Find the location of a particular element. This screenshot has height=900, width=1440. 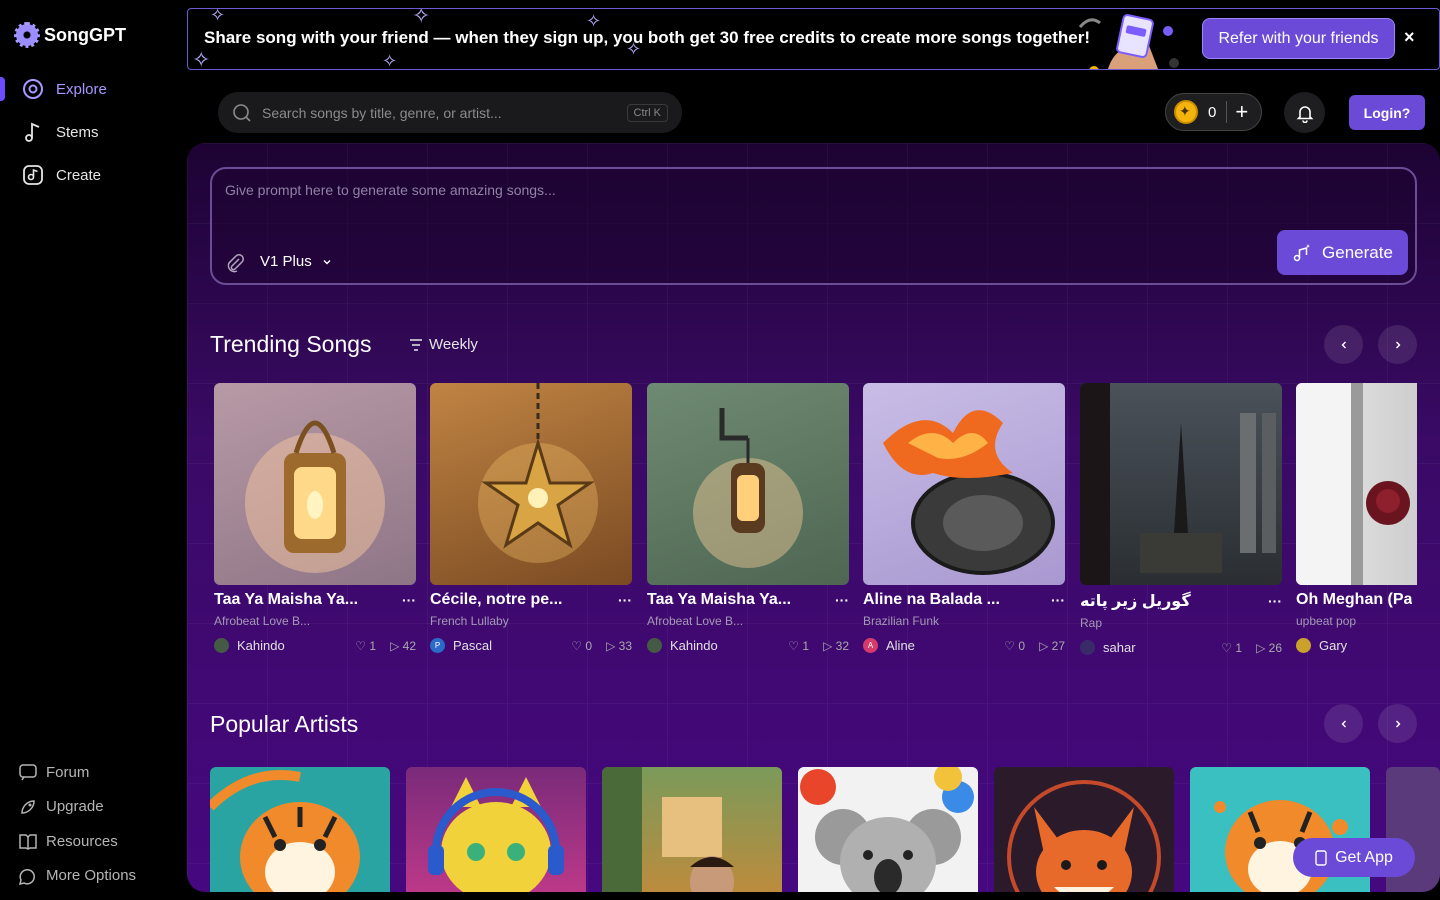

plays: ▷ 26 is located at coordinates (1269, 648).